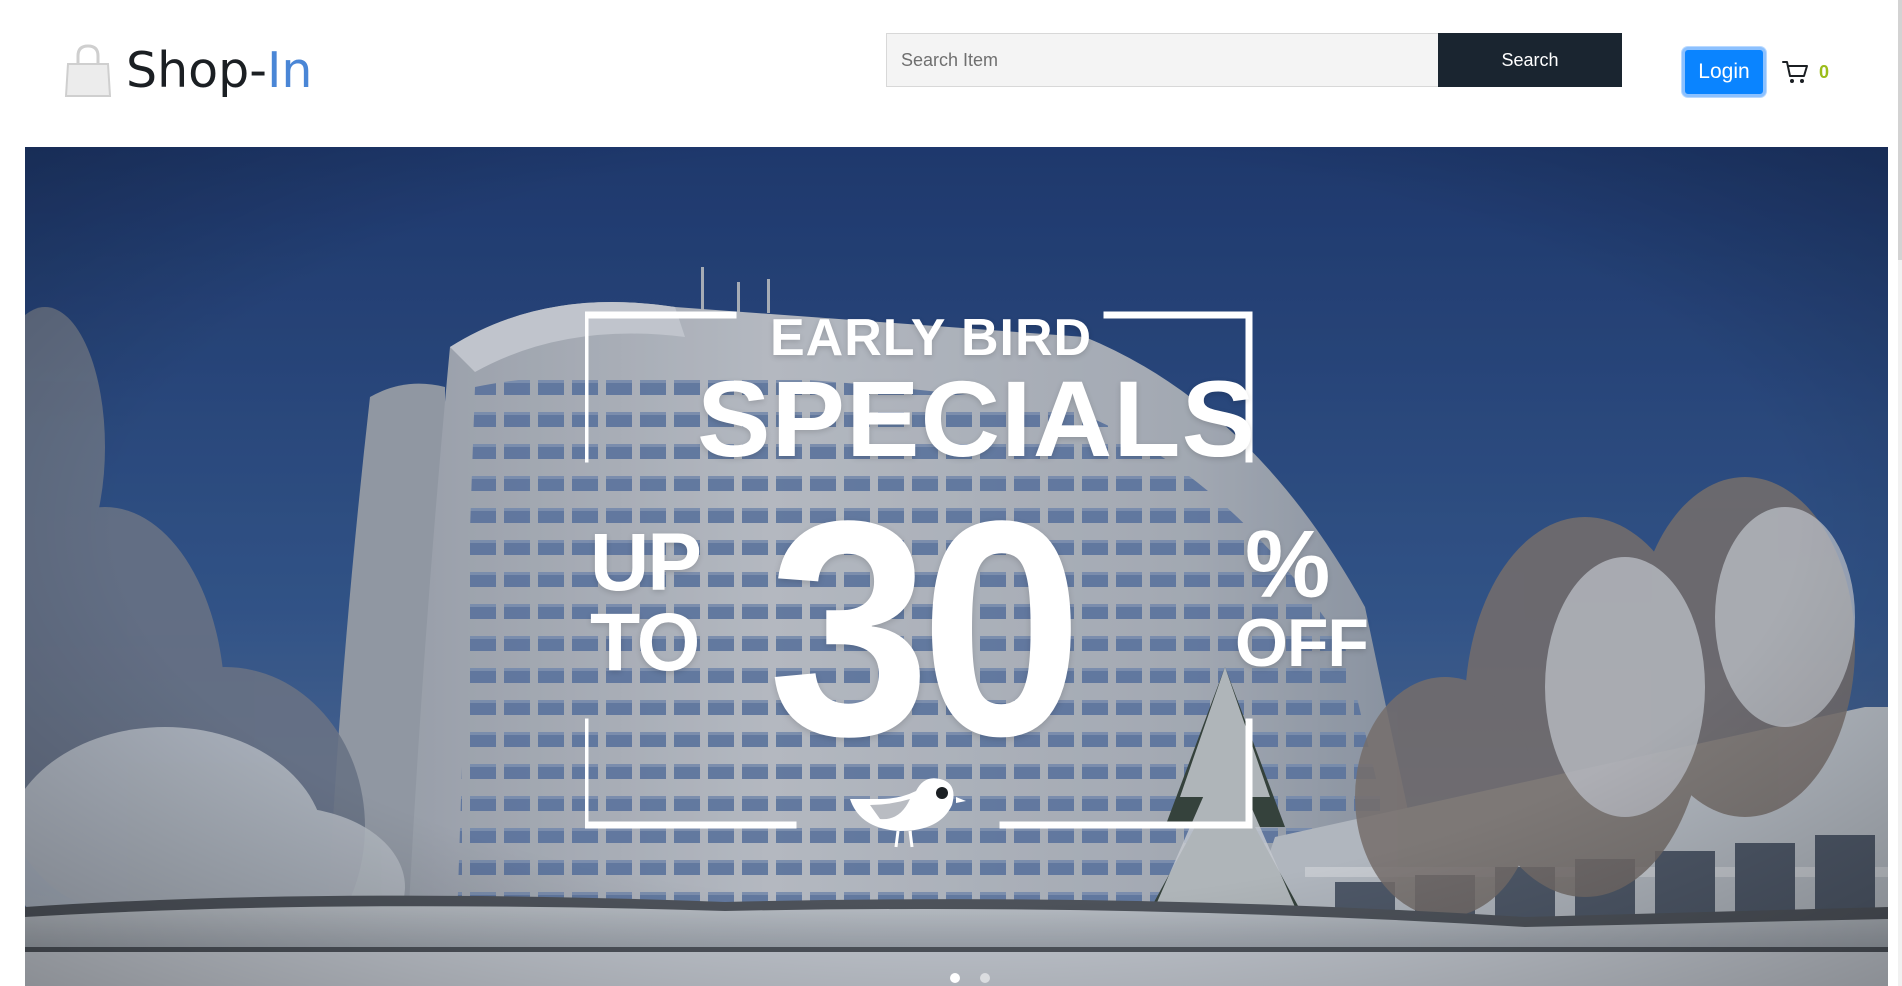  Describe the element at coordinates (1288, 564) in the screenshot. I see `promo-percent-sign: %` at that location.